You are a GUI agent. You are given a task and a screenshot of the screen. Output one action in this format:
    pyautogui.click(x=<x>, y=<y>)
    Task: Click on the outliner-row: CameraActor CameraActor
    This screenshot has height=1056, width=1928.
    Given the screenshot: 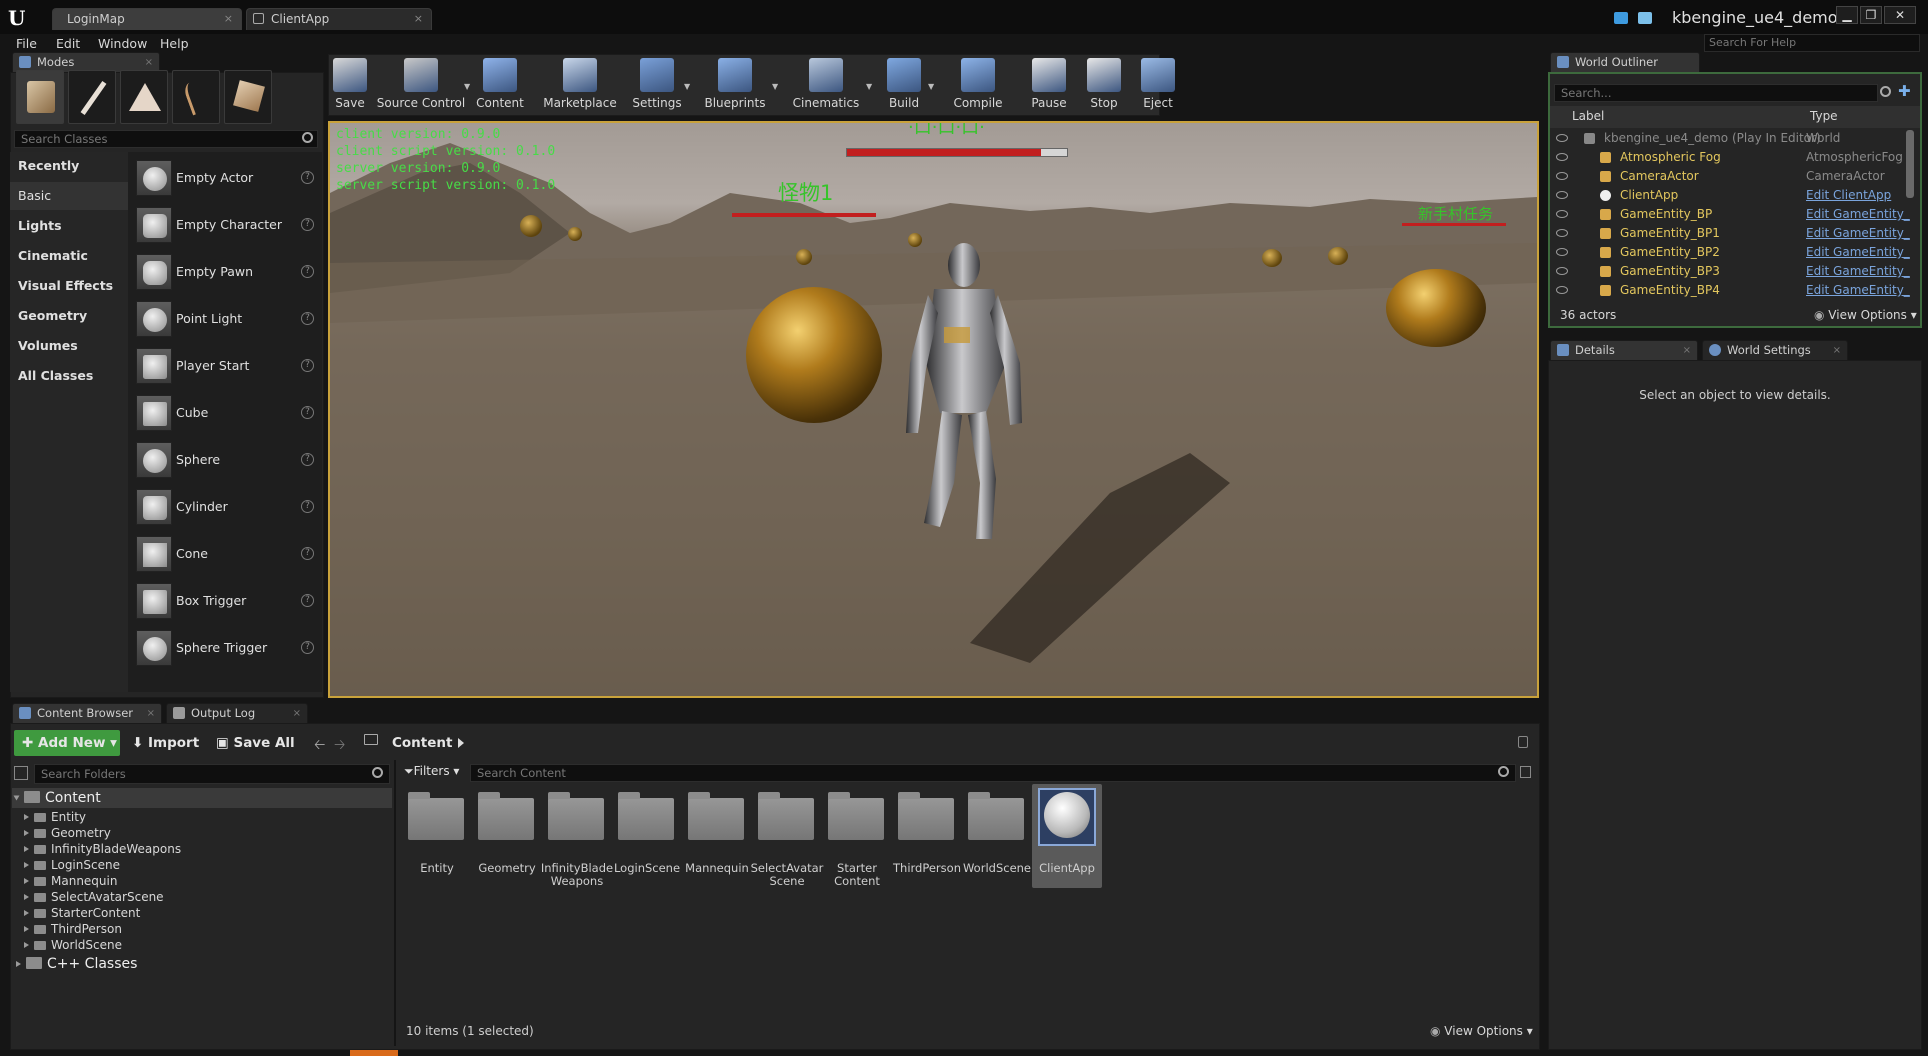 What is the action you would take?
    pyautogui.click(x=1733, y=176)
    